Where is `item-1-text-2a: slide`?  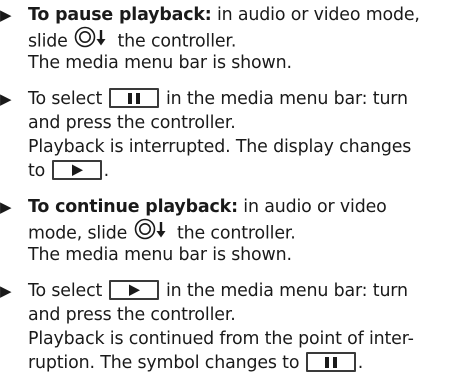
item-1-text-2a: slide is located at coordinates (48, 41).